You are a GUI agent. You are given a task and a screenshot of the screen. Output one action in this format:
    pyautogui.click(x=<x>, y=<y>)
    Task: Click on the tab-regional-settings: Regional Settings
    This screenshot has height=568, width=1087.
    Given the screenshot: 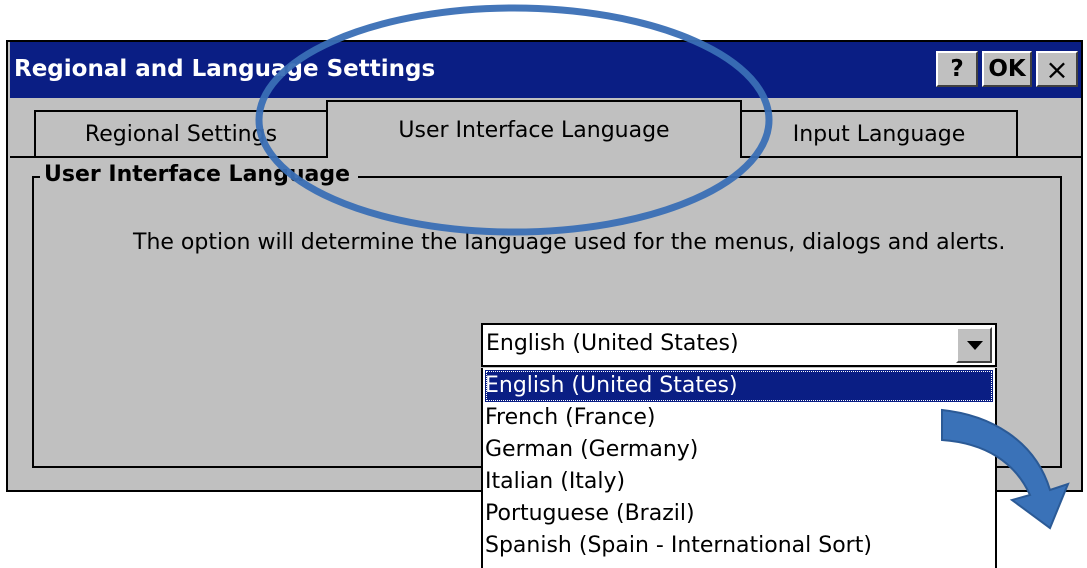 What is the action you would take?
    pyautogui.click(x=181, y=133)
    